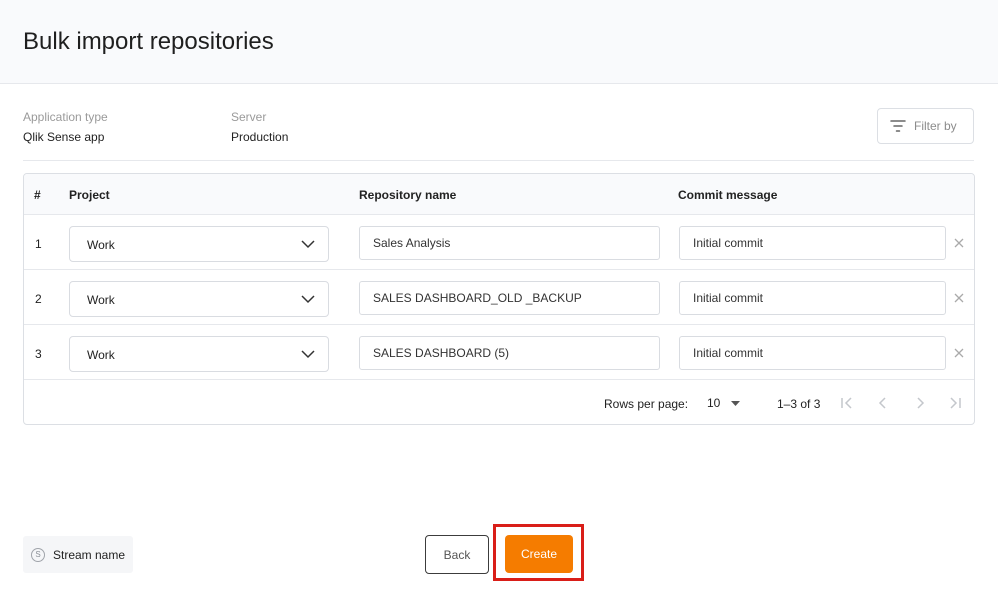 This screenshot has height=590, width=998. I want to click on server-label: Server, so click(249, 117).